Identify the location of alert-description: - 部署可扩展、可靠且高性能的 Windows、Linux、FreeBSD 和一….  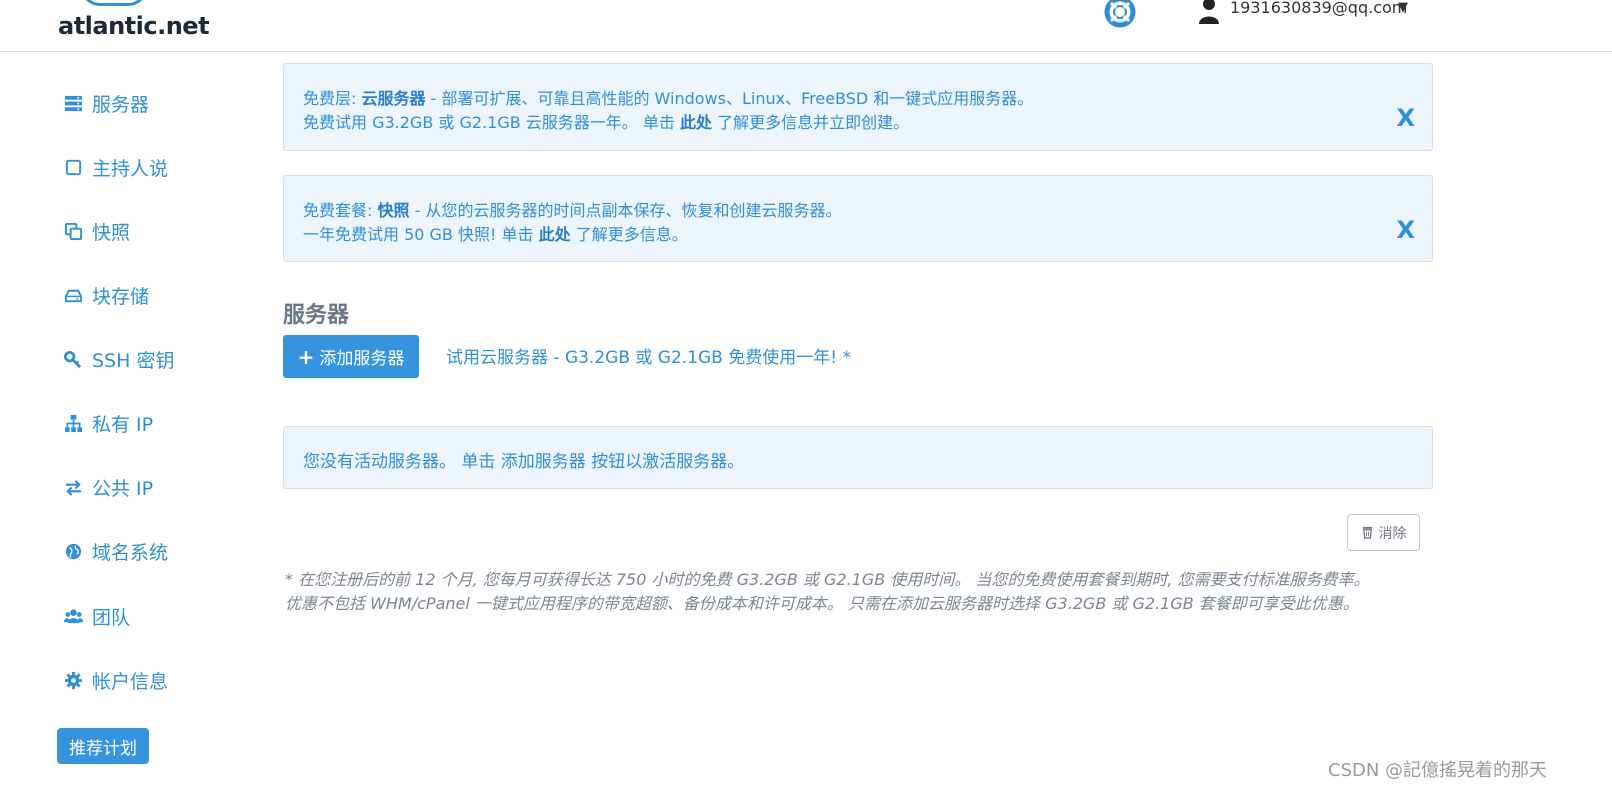
(729, 98).